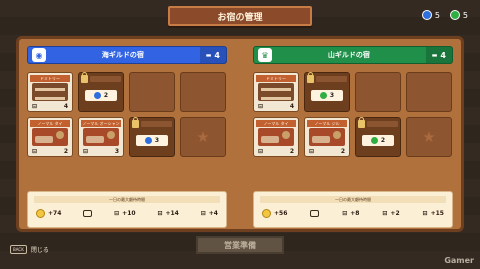 Image resolution: width=480 pixels, height=269 pixels. I want to click on stat: ⊟ +14, so click(167, 213).